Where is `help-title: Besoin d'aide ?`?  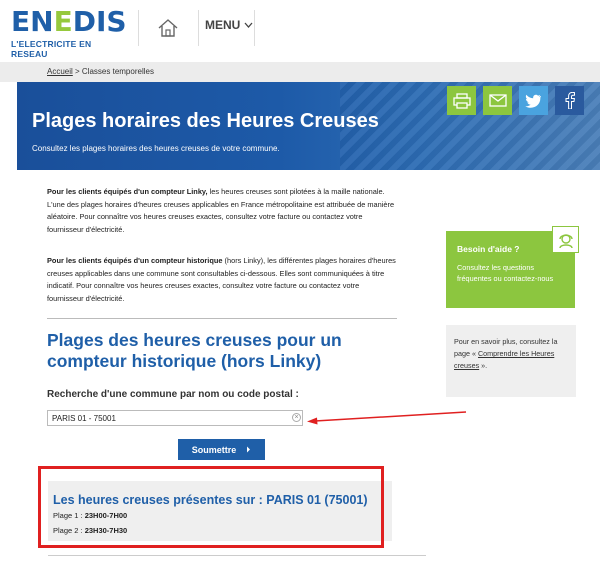
help-title: Besoin d'aide ? is located at coordinates (488, 249).